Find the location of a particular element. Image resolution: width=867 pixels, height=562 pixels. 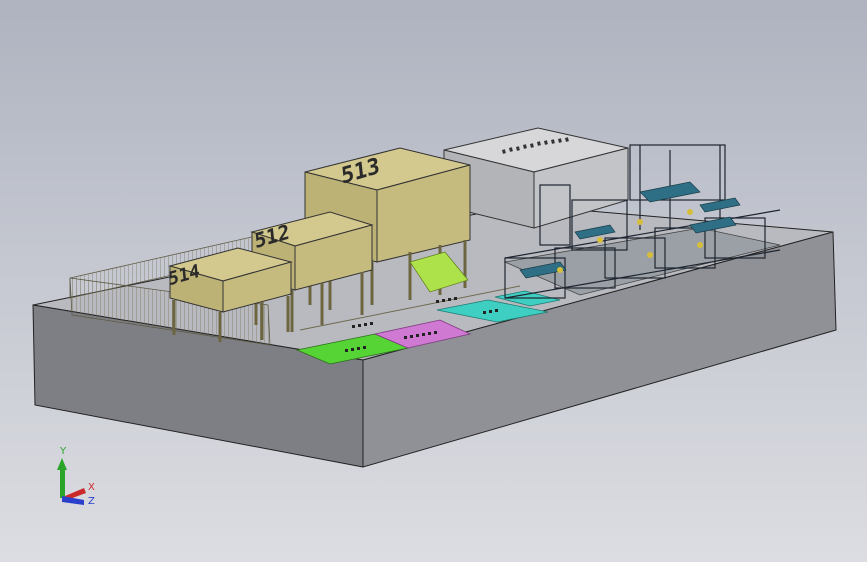

triad-x-label: X is located at coordinates (91, 487).